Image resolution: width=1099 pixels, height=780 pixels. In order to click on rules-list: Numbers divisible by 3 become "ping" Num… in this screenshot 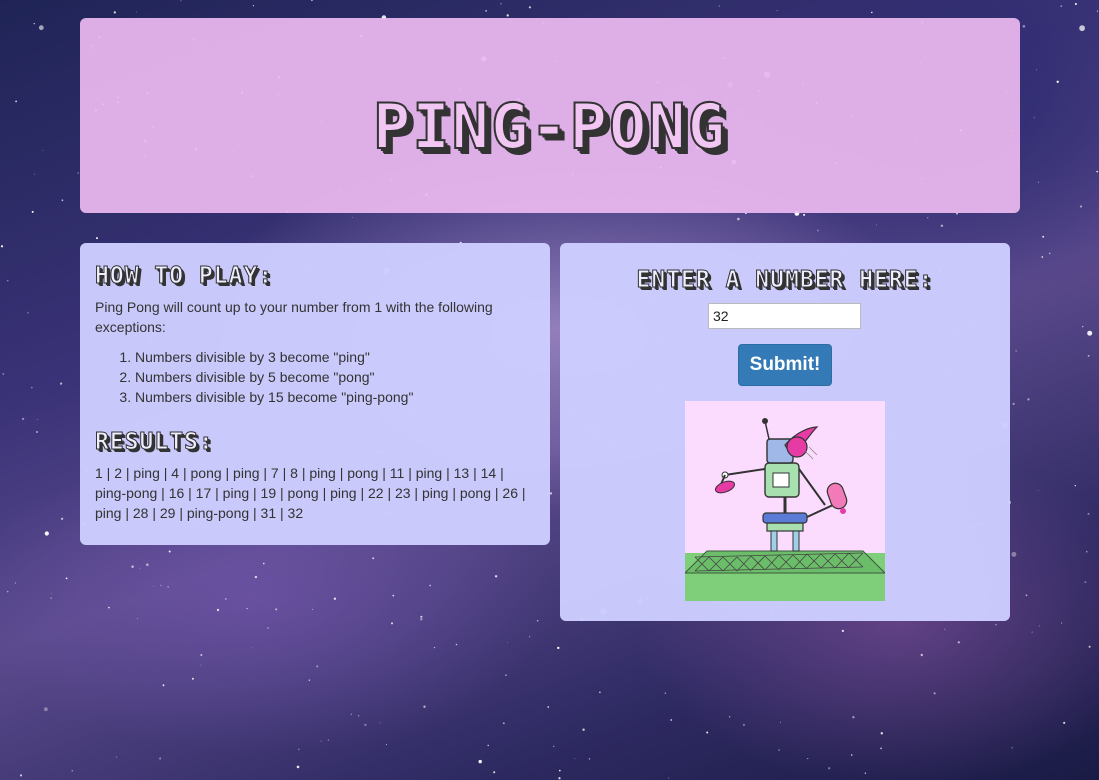, I will do `click(314, 377)`.